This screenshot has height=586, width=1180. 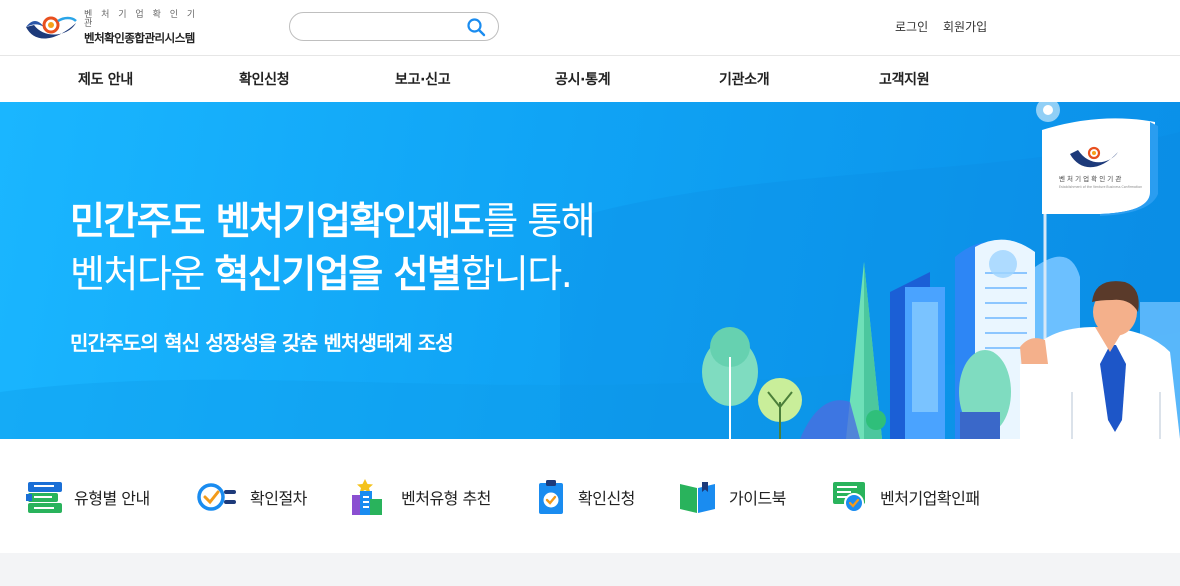 What do you see at coordinates (44, 497) in the screenshot?
I see `list-icon` at bounding box center [44, 497].